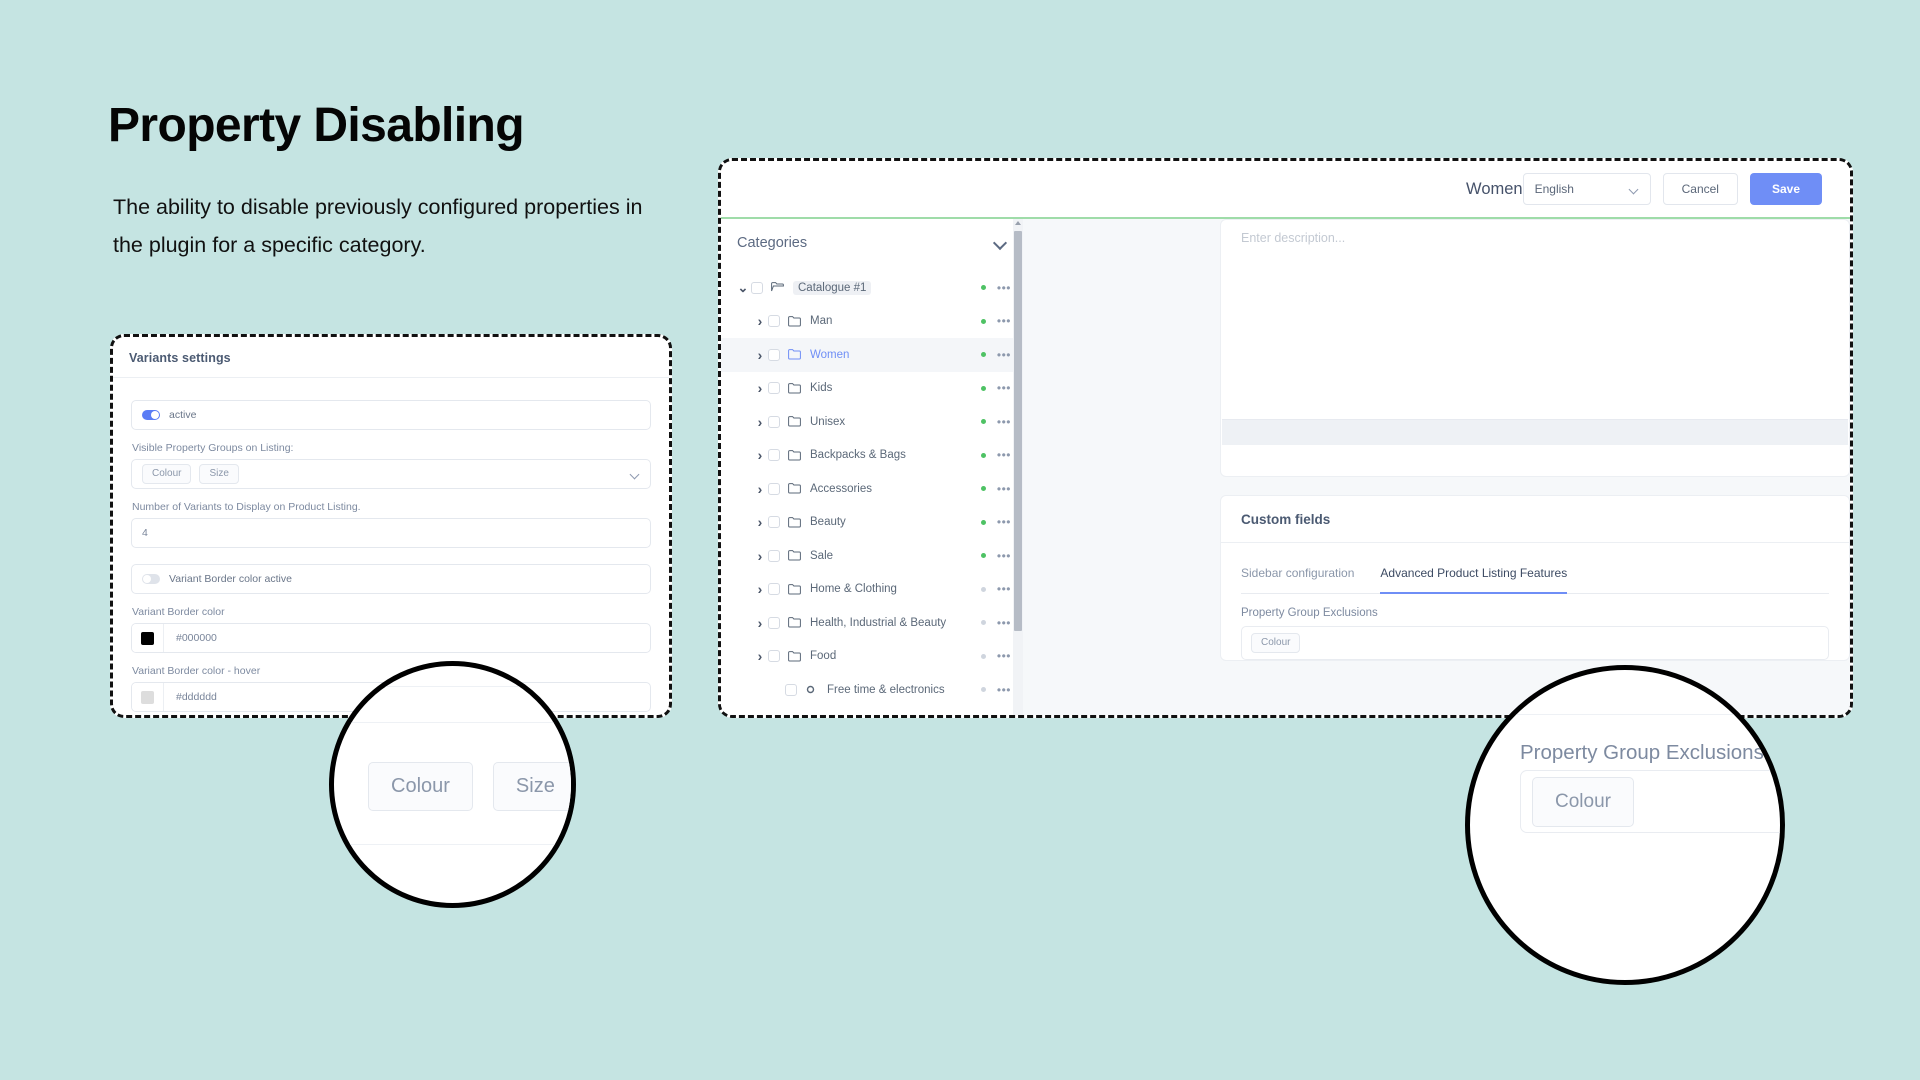 Image resolution: width=1920 pixels, height=1080 pixels. Describe the element at coordinates (391, 579) in the screenshot. I see `border-toggle-row: Variant Border color active` at that location.